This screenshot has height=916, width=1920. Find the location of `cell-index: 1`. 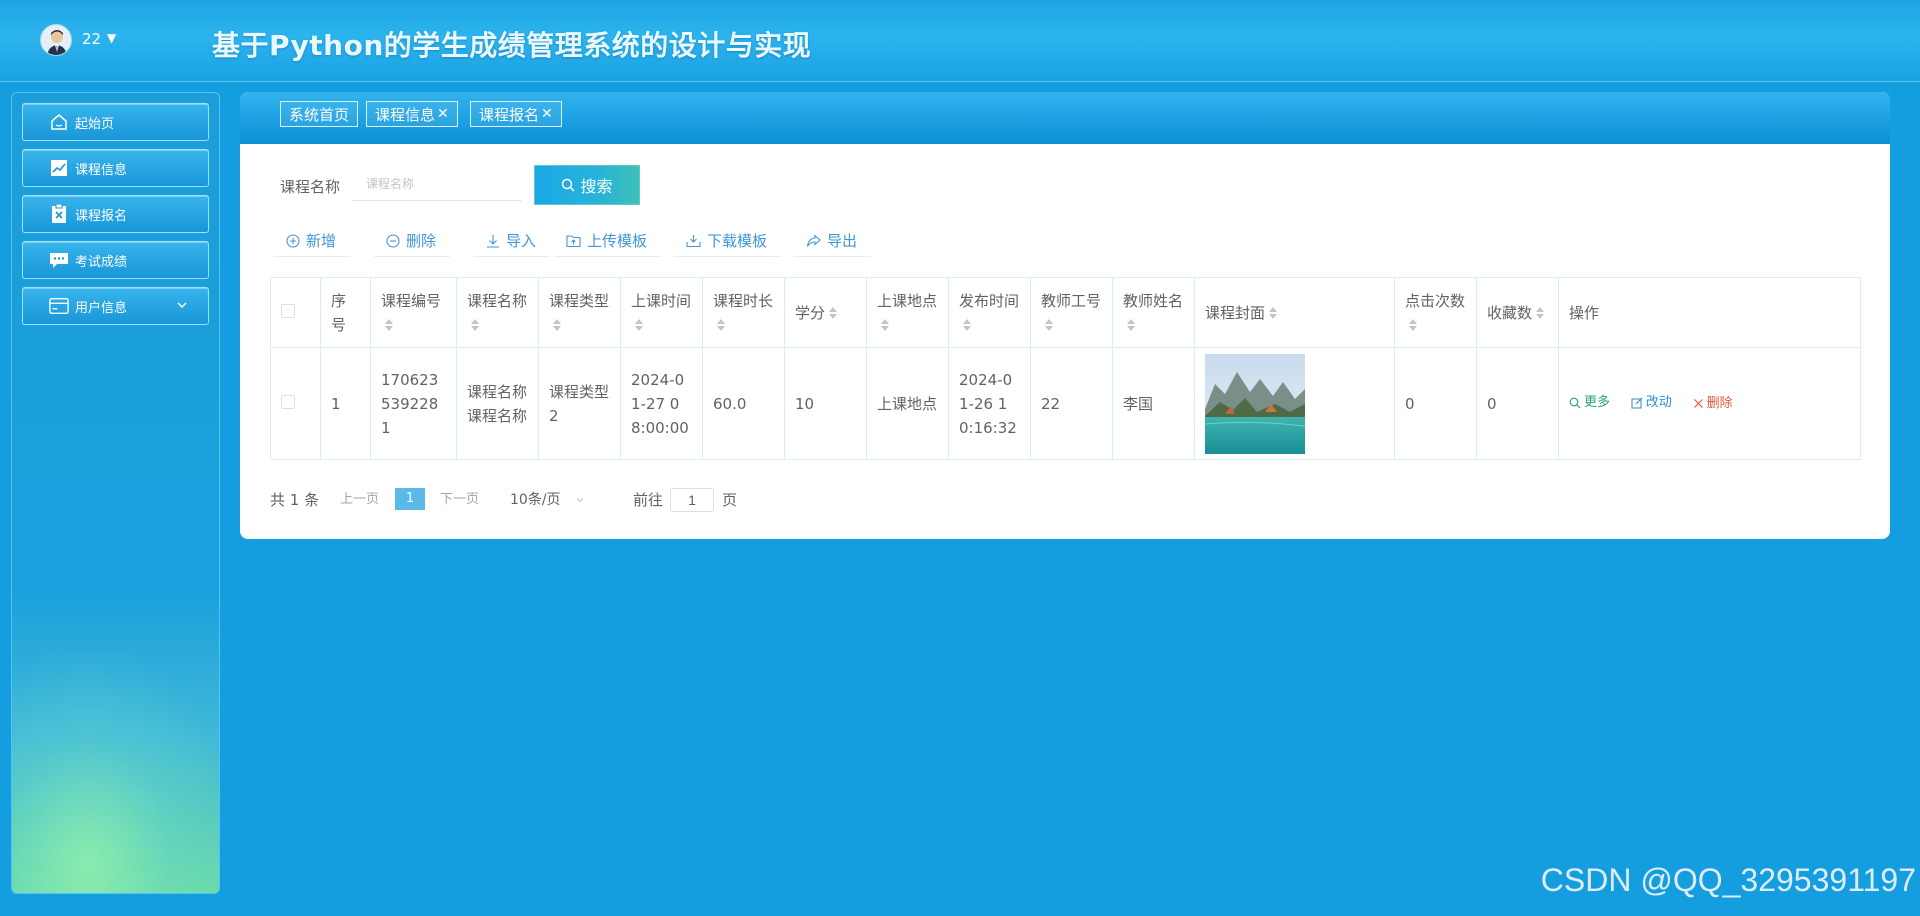

cell-index: 1 is located at coordinates (345, 403).